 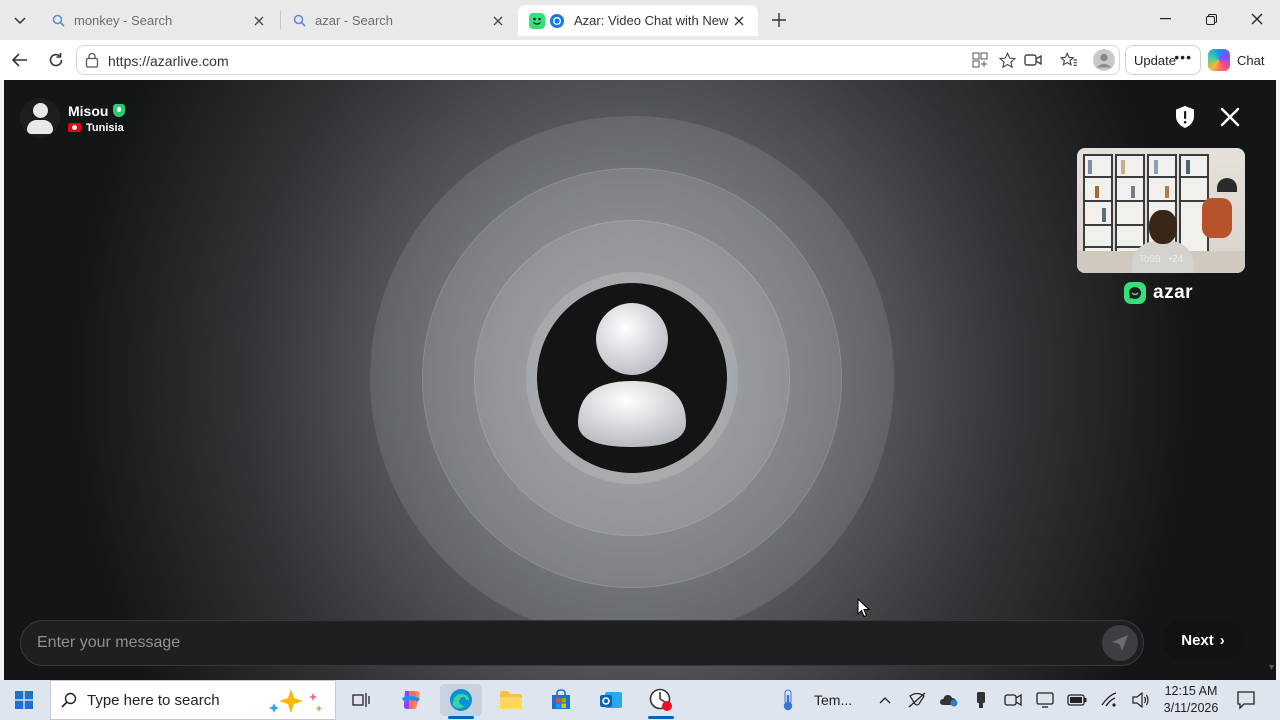 I want to click on close-icon, so click(x=1230, y=117).